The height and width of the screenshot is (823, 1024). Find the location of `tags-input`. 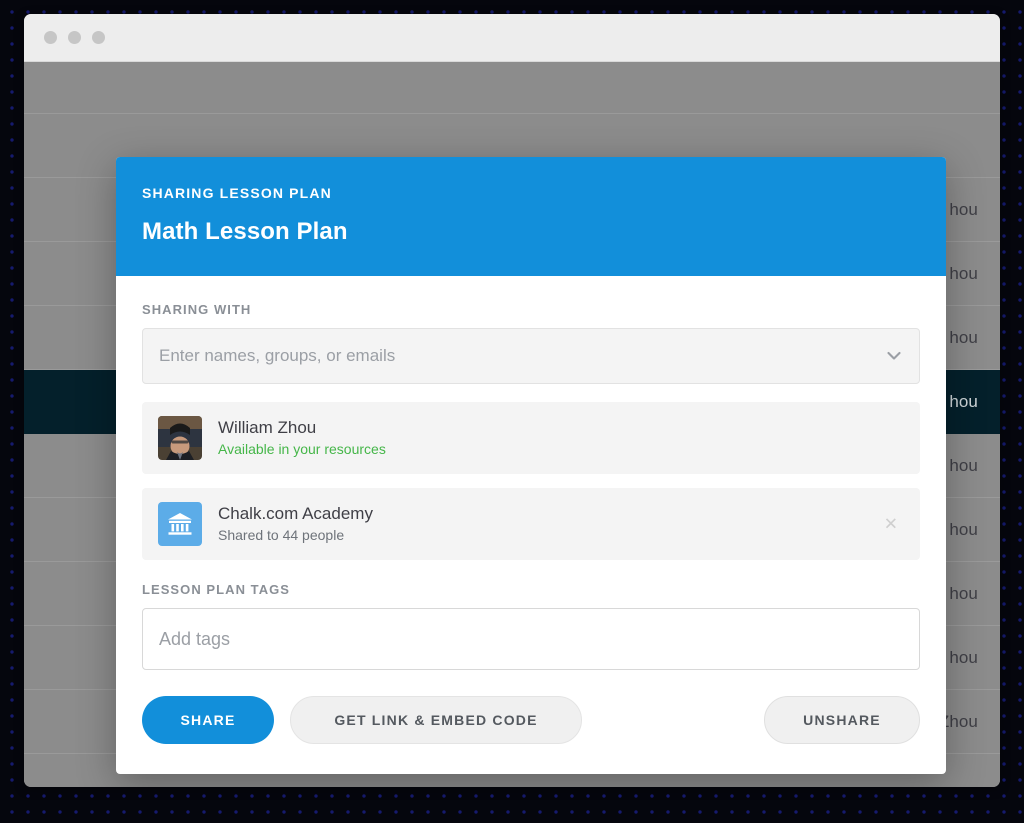

tags-input is located at coordinates (531, 639).